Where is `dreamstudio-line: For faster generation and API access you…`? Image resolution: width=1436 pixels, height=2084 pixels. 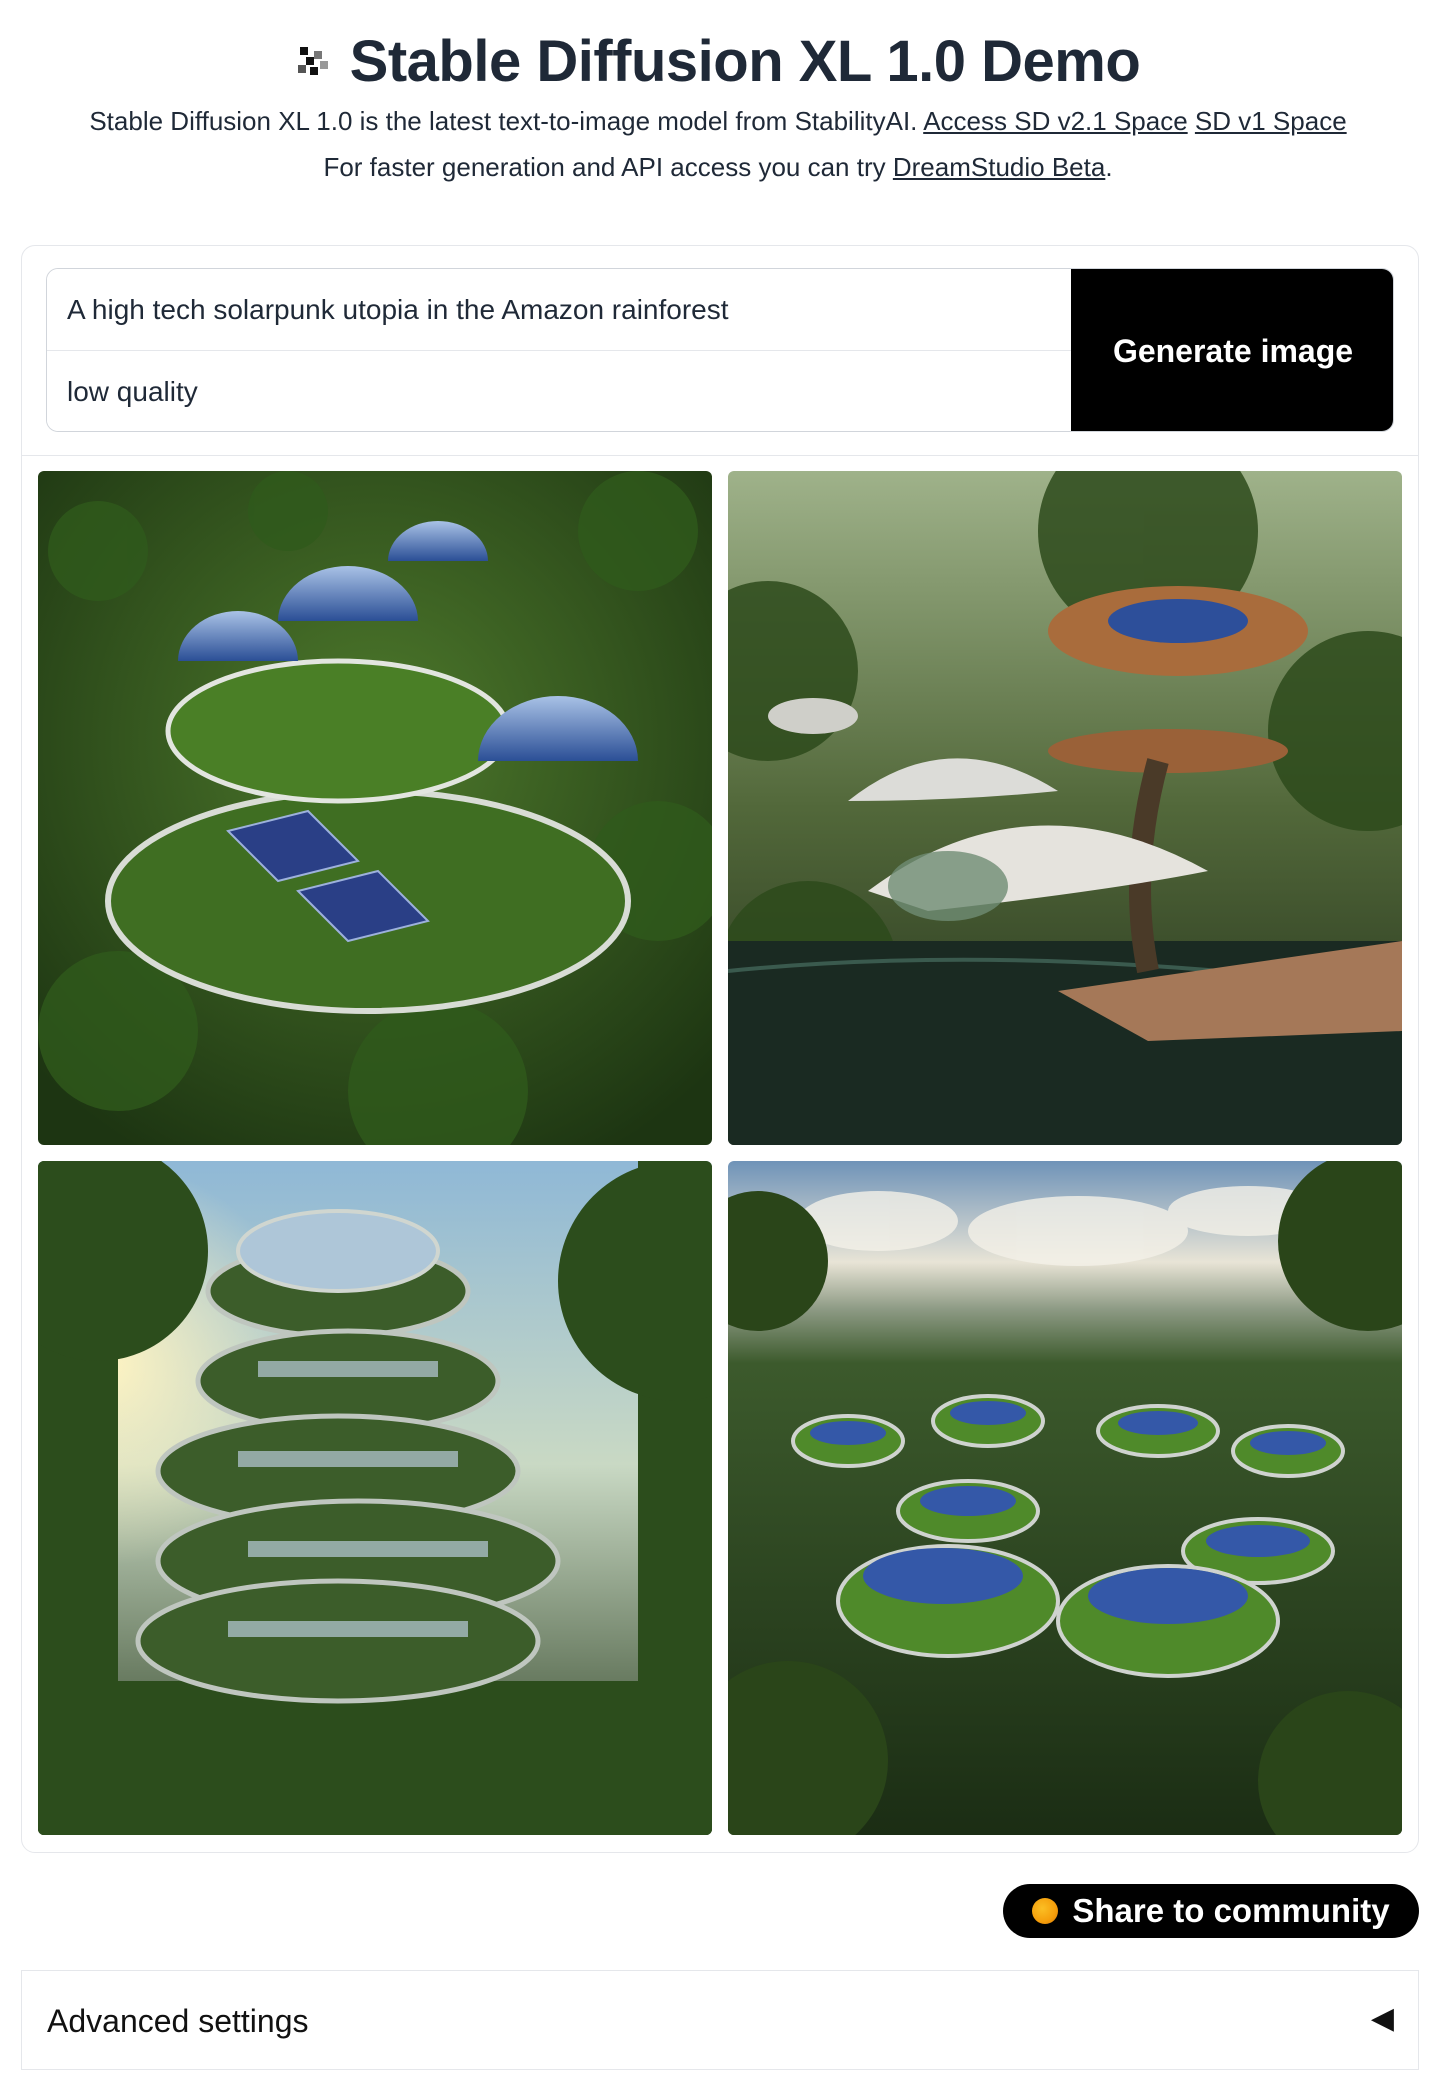
dreamstudio-line: For faster generation and API access you… is located at coordinates (718, 167).